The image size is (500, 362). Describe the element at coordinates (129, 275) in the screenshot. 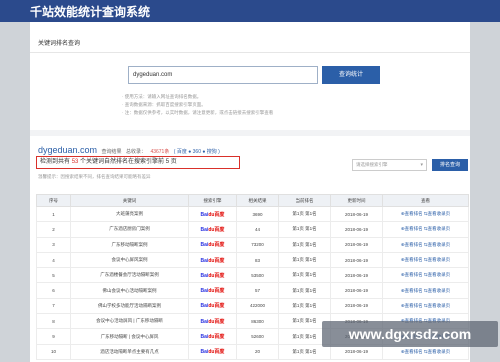

I see `keyword-cell: 广东酒楼餐会厅活动隔断案例` at that location.